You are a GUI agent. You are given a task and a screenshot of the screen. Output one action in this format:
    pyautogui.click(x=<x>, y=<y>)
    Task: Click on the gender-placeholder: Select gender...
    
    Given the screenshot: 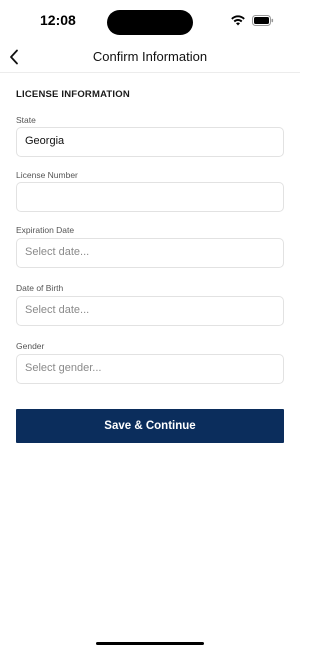 What is the action you would take?
    pyautogui.click(x=63, y=368)
    